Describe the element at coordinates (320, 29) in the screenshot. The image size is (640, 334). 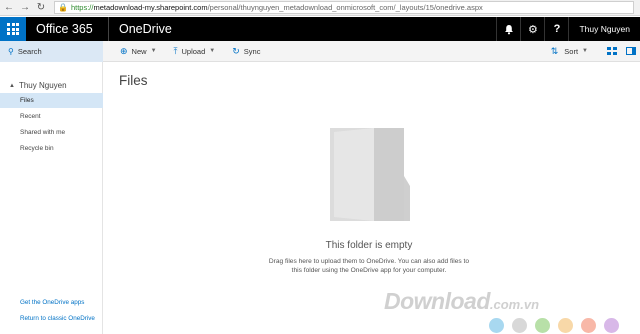
I see `suite-bar: Office 365 OneDrive ⚙ ? Thuy Nguyen` at that location.